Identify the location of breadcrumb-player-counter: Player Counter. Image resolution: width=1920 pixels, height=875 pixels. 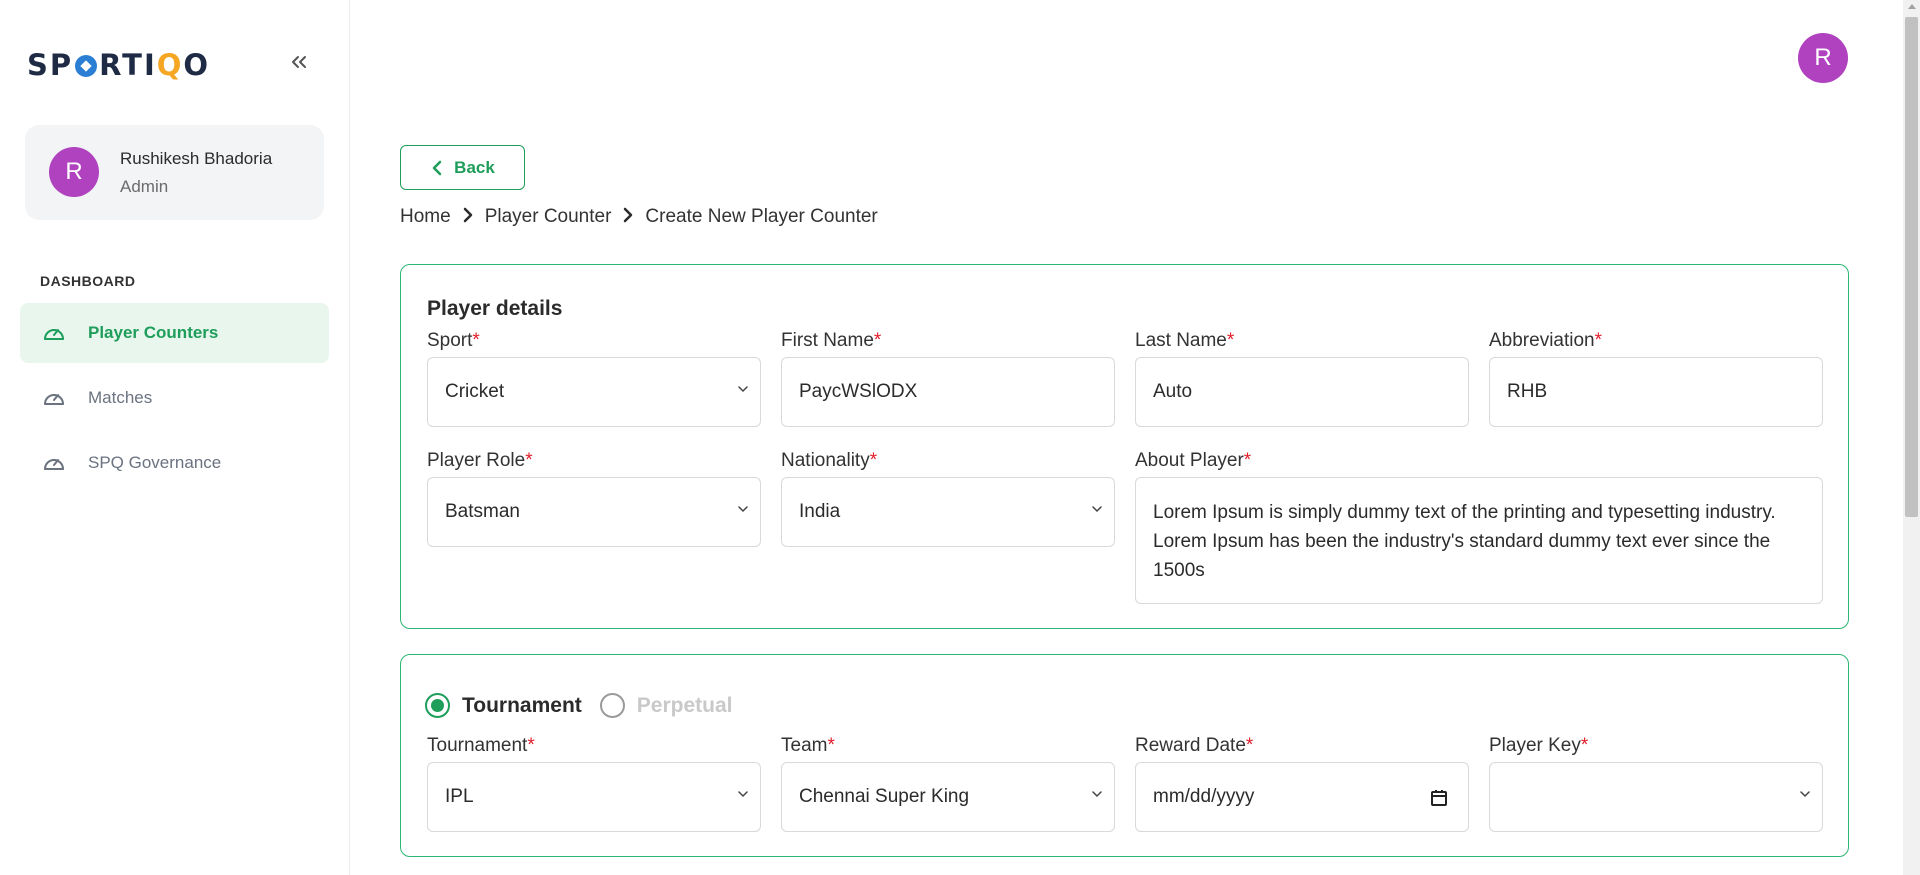
(548, 217).